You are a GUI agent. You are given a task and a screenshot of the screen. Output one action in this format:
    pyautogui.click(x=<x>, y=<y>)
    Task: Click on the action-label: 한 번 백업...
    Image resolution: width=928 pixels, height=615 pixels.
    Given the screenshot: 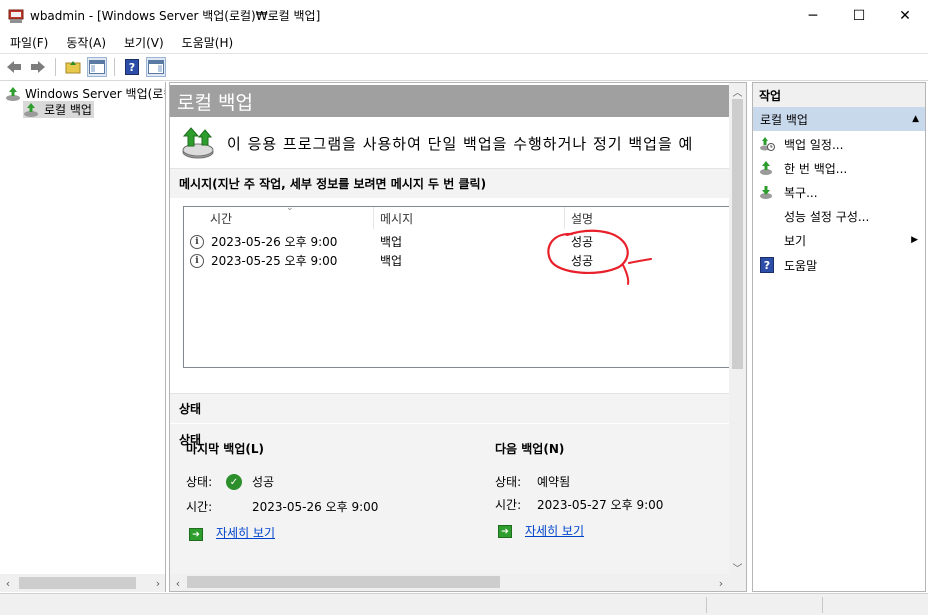 What is the action you would take?
    pyautogui.click(x=816, y=168)
    